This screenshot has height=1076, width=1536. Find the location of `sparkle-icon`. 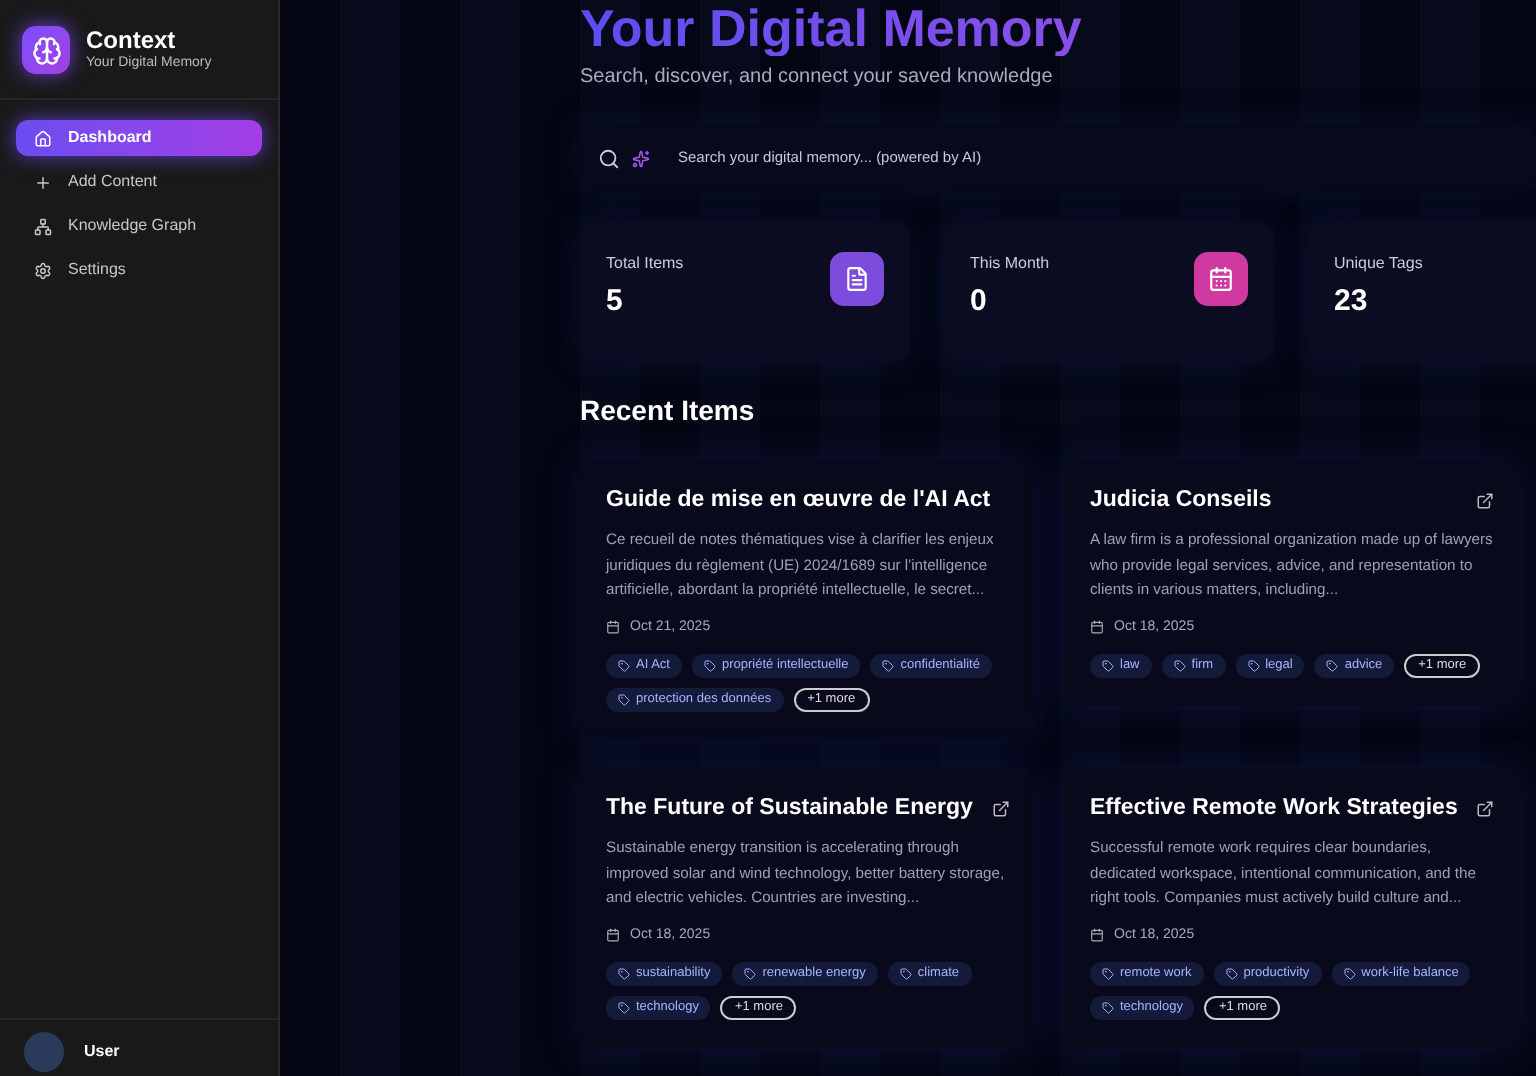

sparkle-icon is located at coordinates (641, 158).